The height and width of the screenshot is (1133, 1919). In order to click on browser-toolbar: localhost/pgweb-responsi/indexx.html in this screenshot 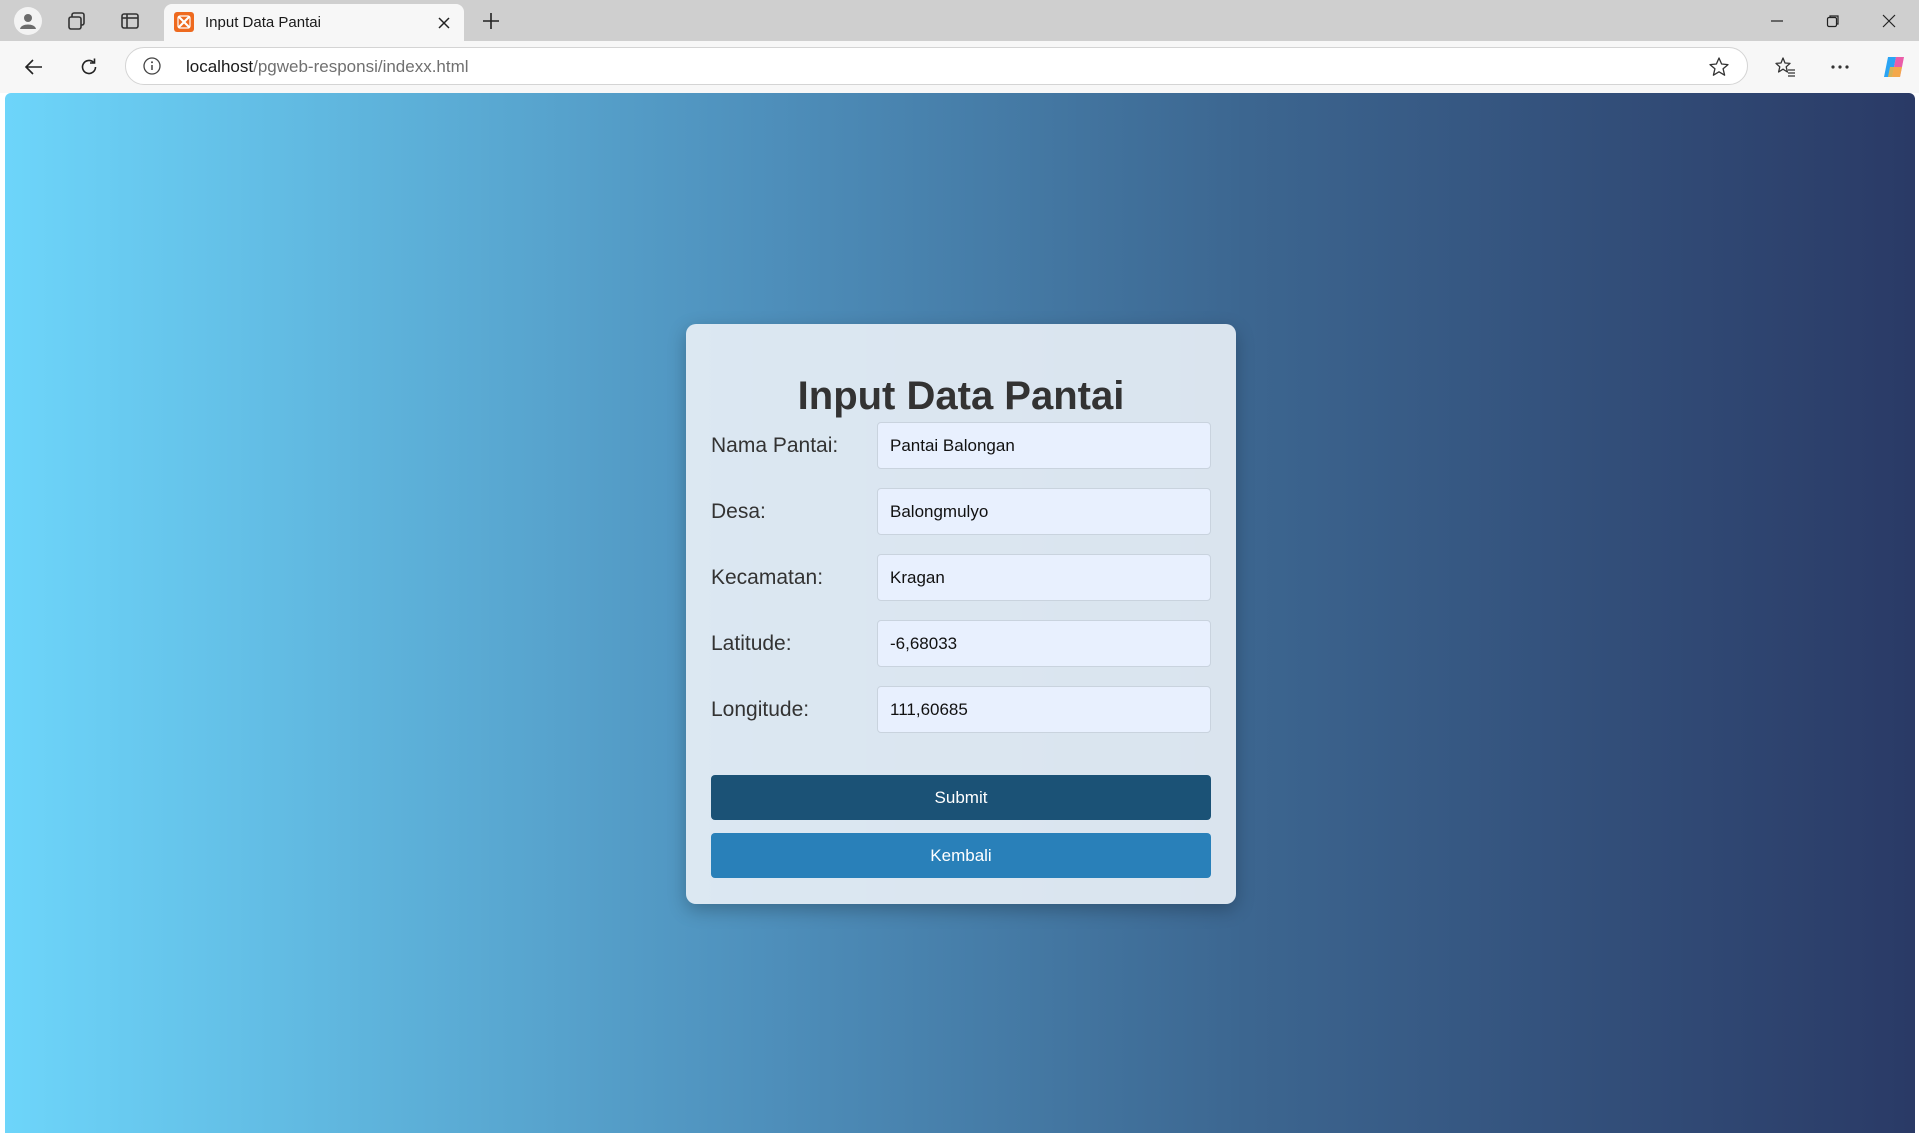, I will do `click(959, 67)`.